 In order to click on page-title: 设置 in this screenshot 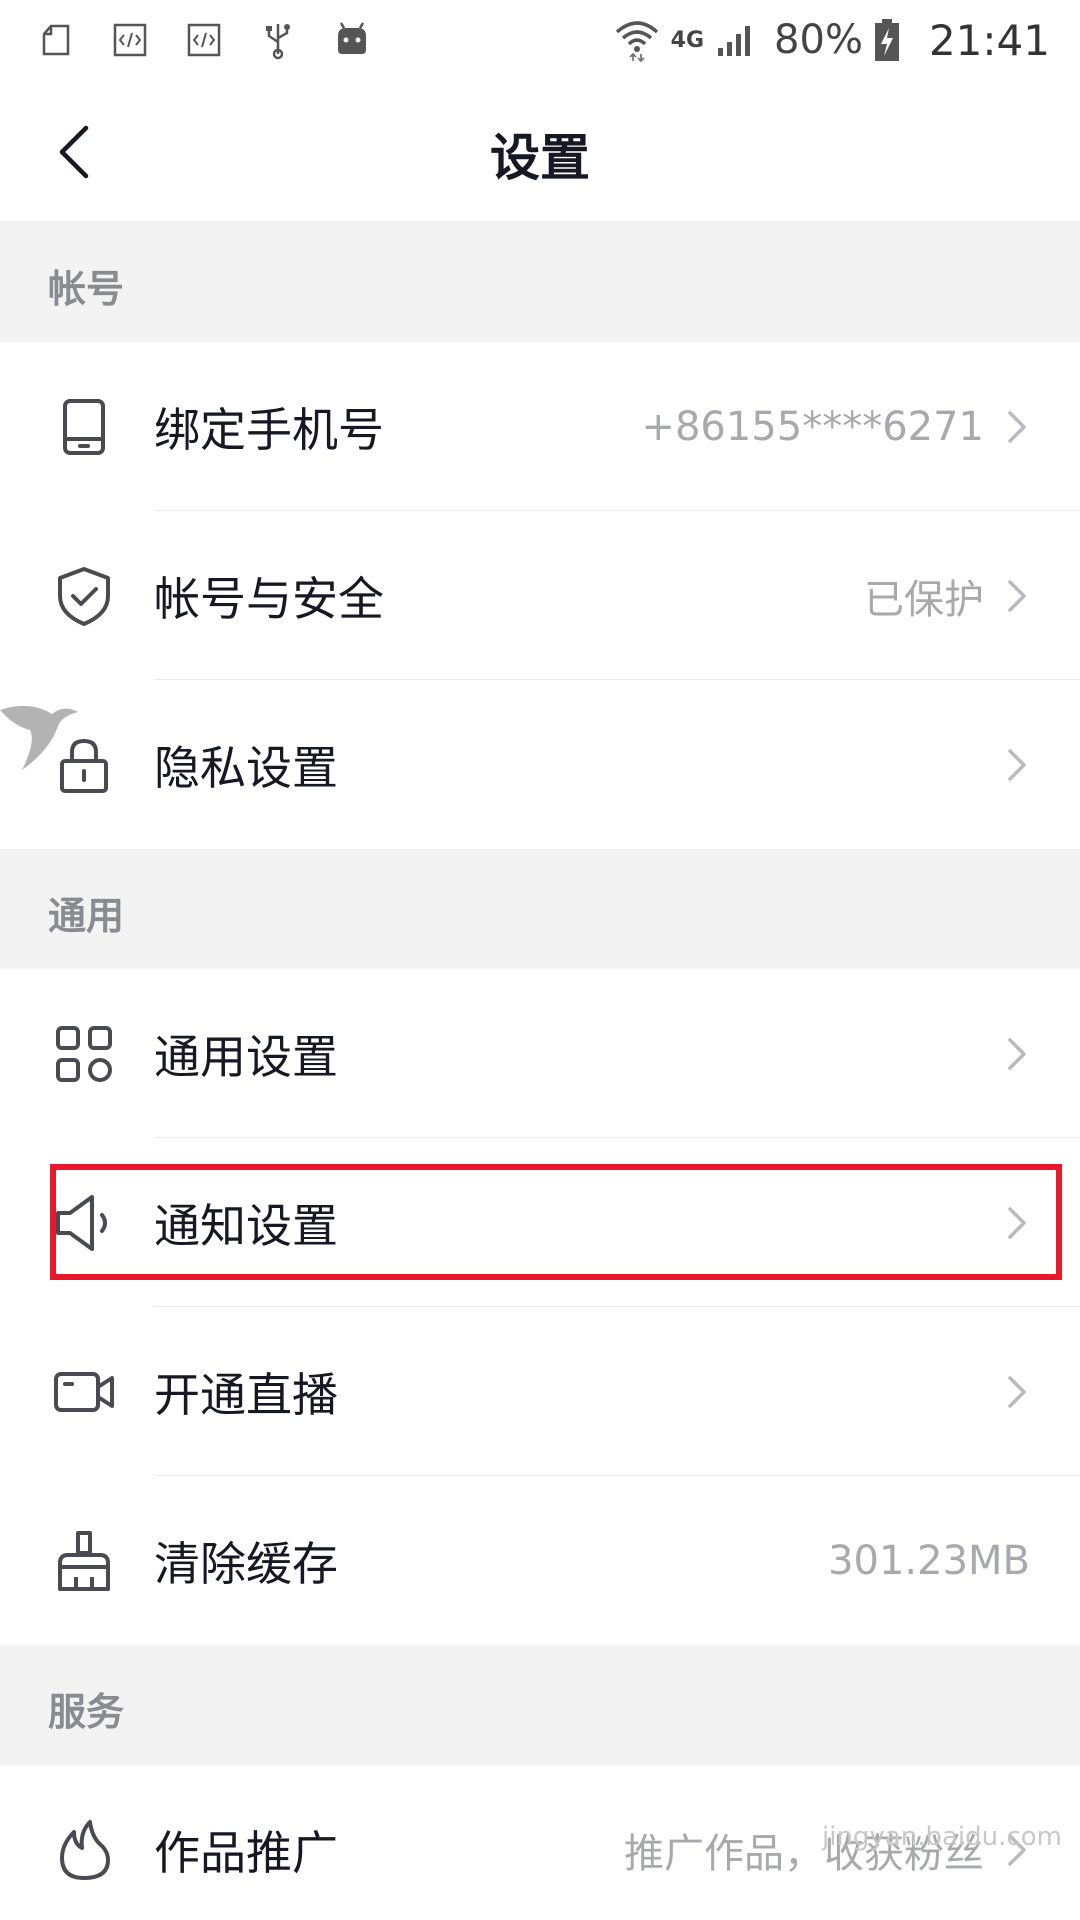, I will do `click(540, 158)`.